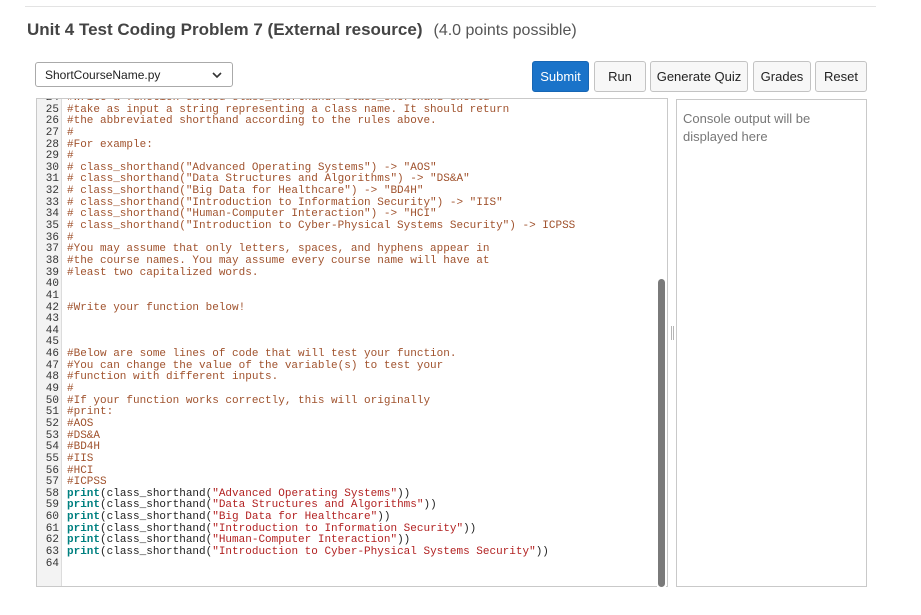  Describe the element at coordinates (52, 260) in the screenshot. I see `line-number: 38` at that location.